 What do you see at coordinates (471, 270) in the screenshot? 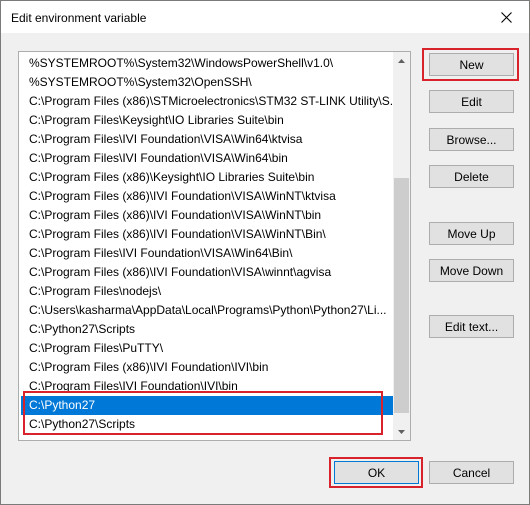
I see `move-down-button: Move Down` at bounding box center [471, 270].